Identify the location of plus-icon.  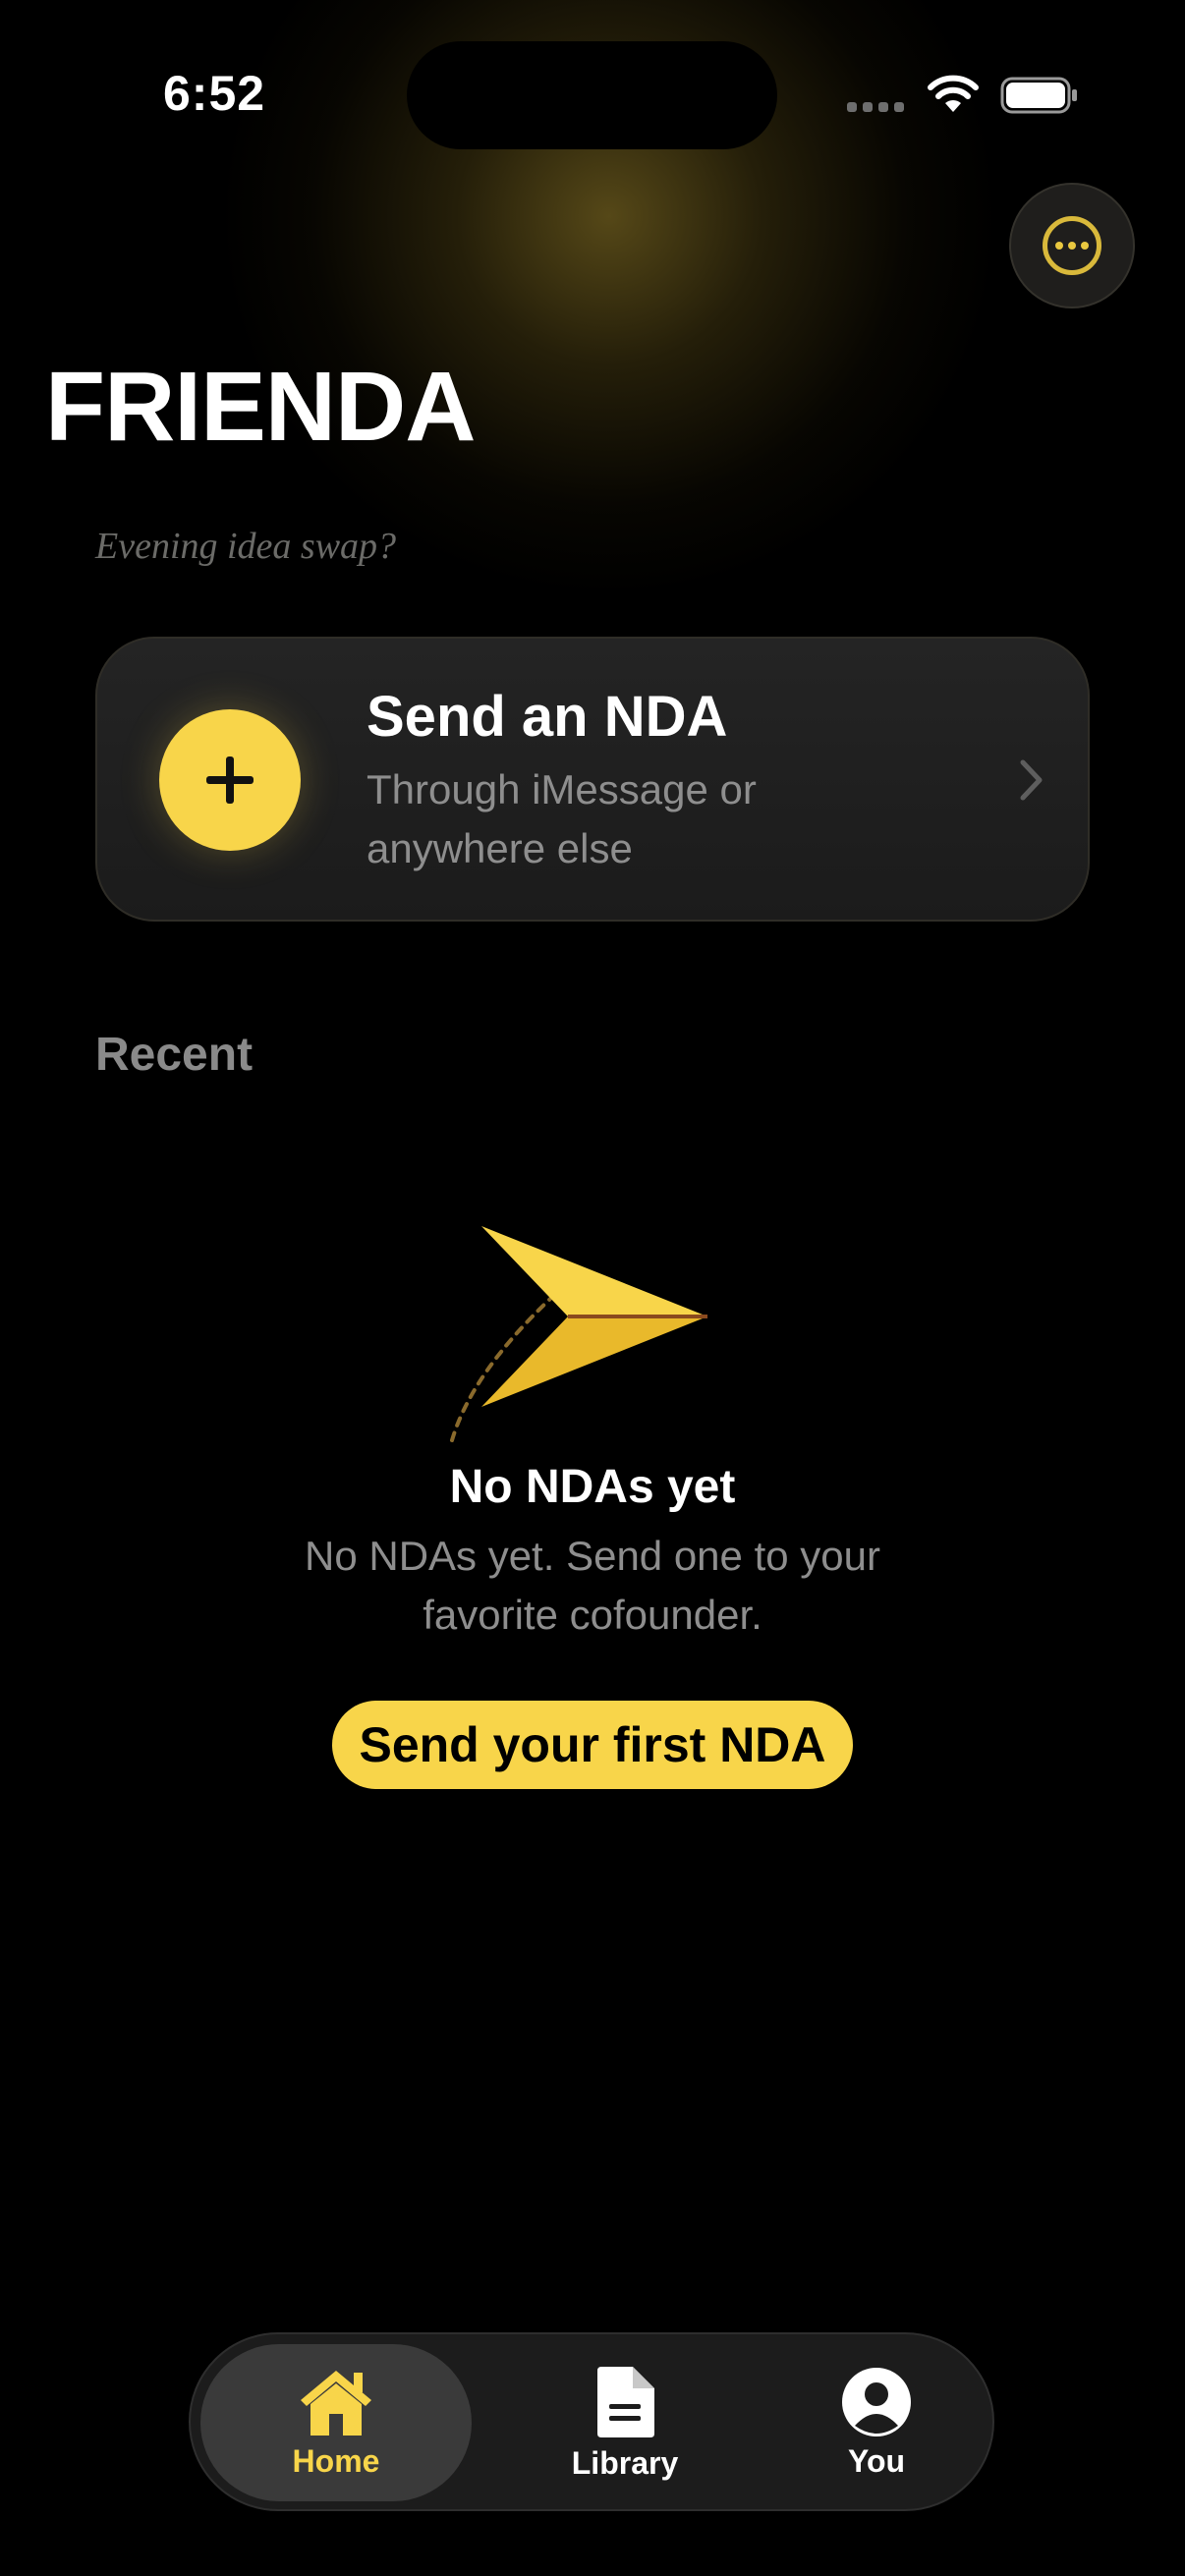
(230, 780).